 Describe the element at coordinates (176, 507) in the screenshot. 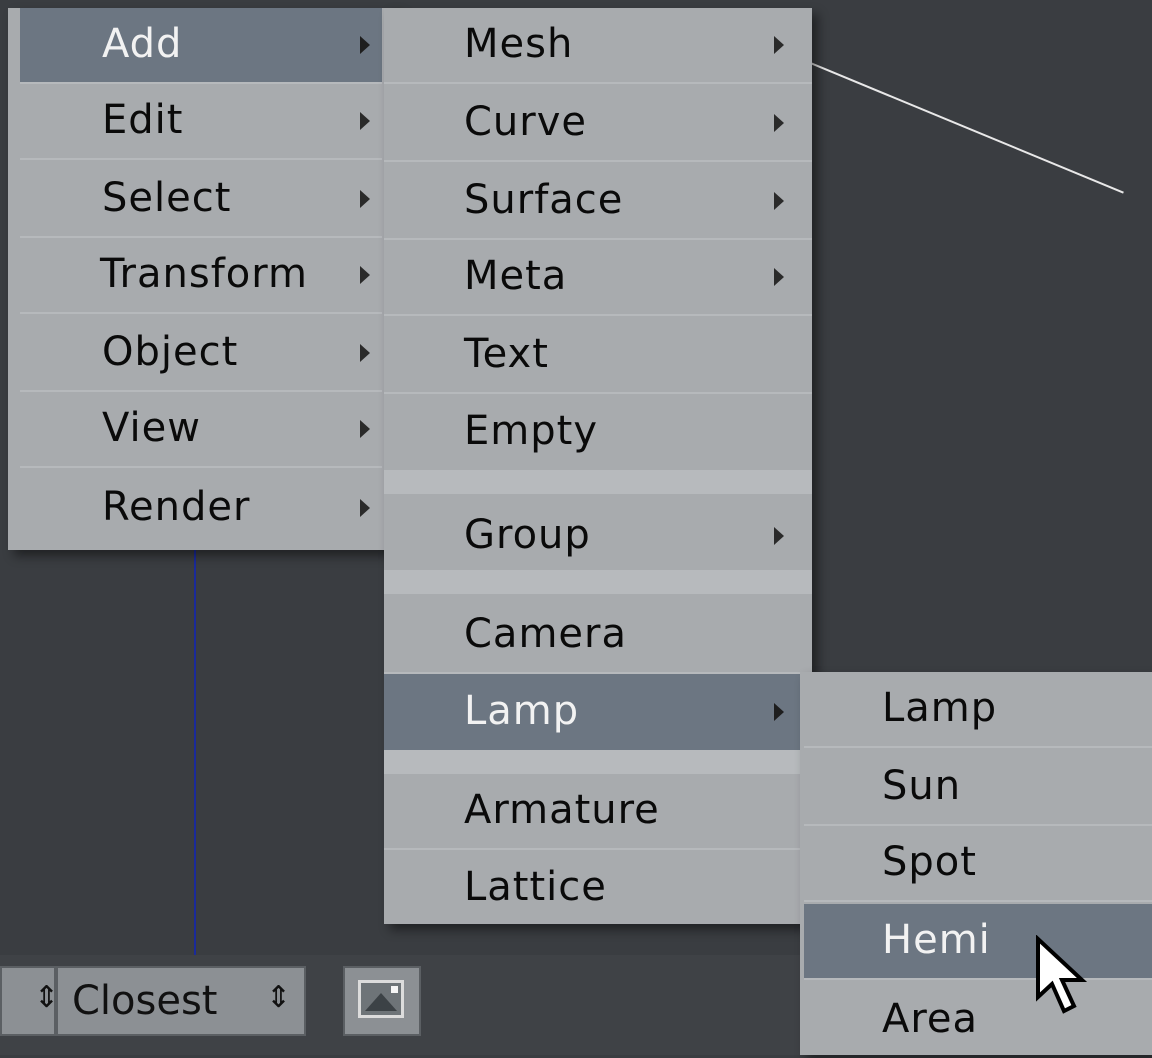

I see `menu-item-label: Render` at that location.